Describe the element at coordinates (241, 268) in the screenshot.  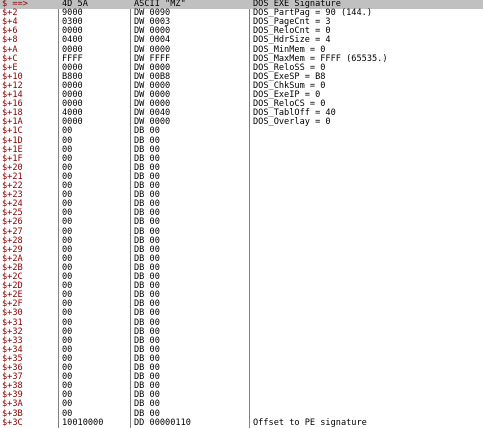
I see `dump-row: $+2B 00 DB 00` at that location.